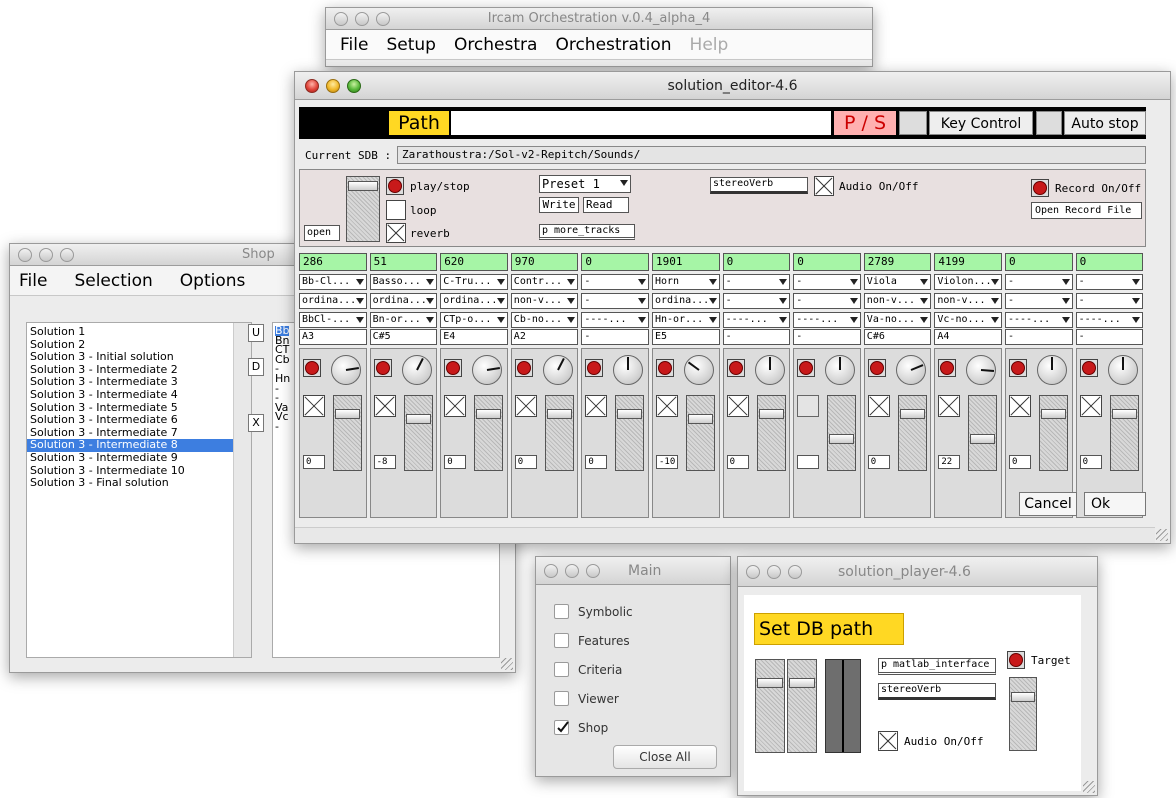 This screenshot has width=1176, height=798. Describe the element at coordinates (130, 395) in the screenshot. I see `solution-list-item: Solution 3 - Intermediate 4` at that location.